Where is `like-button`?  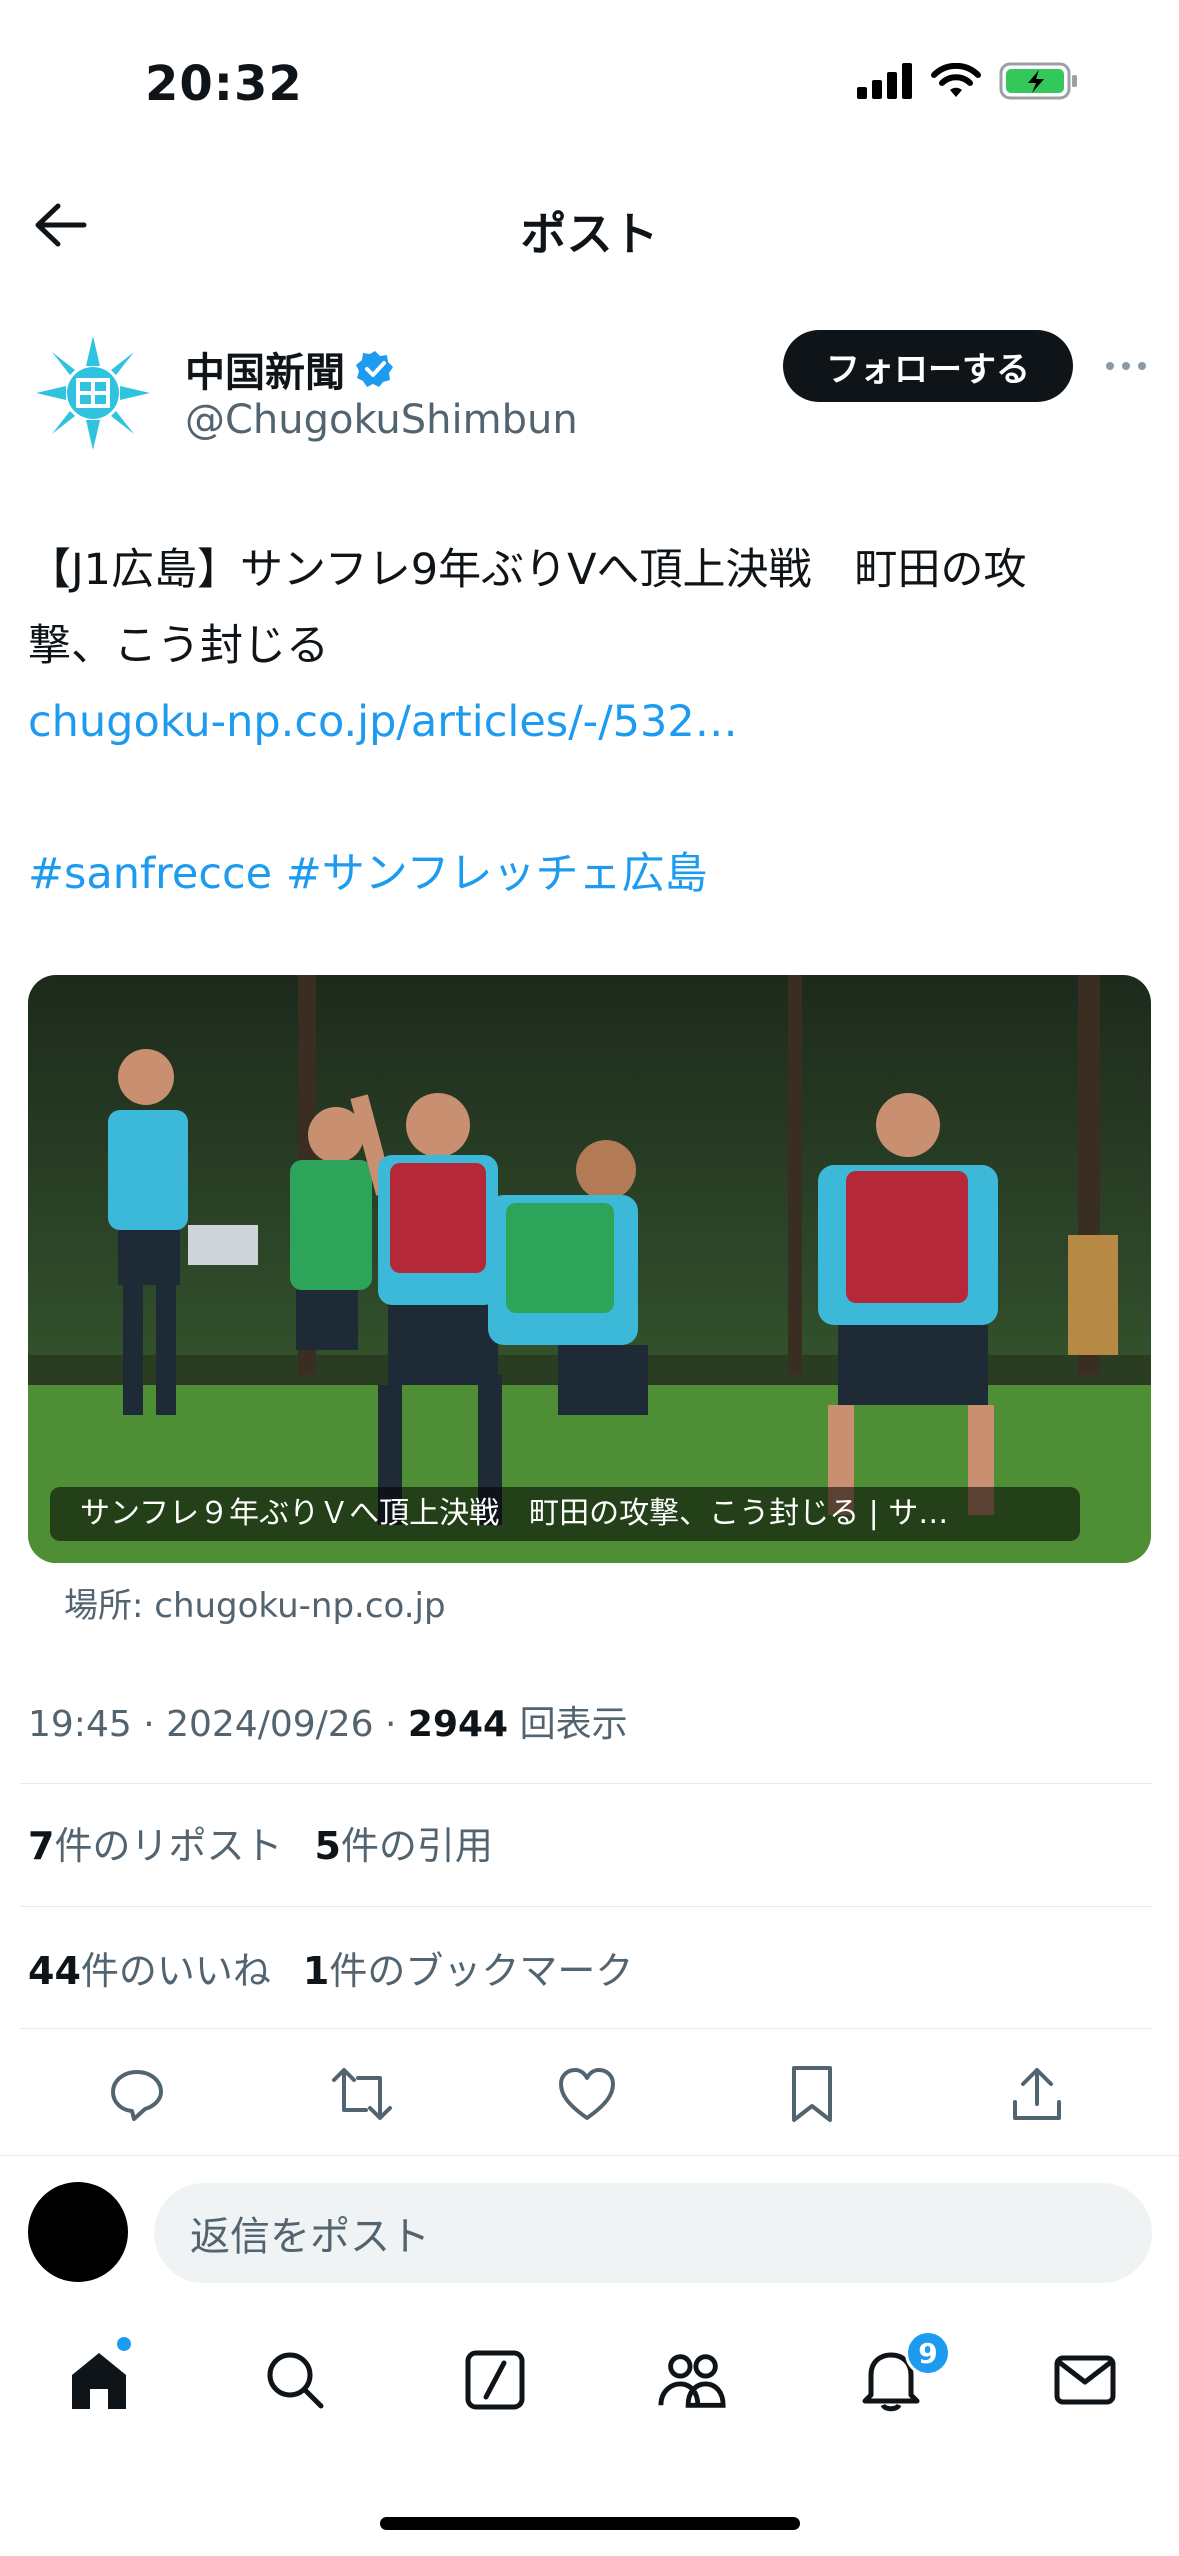 like-button is located at coordinates (587, 2094).